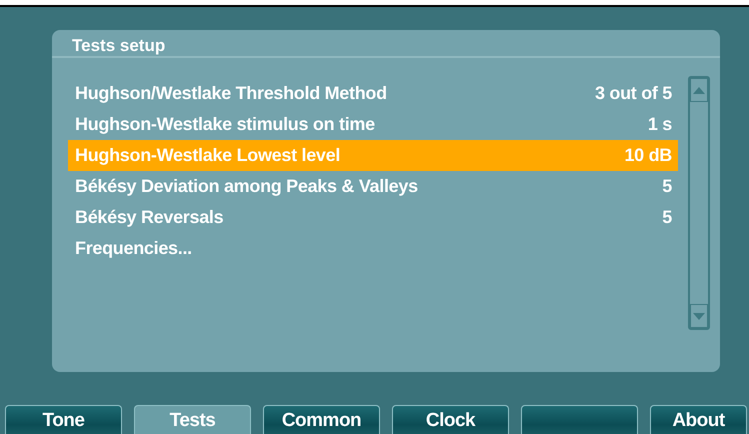  I want to click on setting-label: Békésy Reversals, so click(149, 217).